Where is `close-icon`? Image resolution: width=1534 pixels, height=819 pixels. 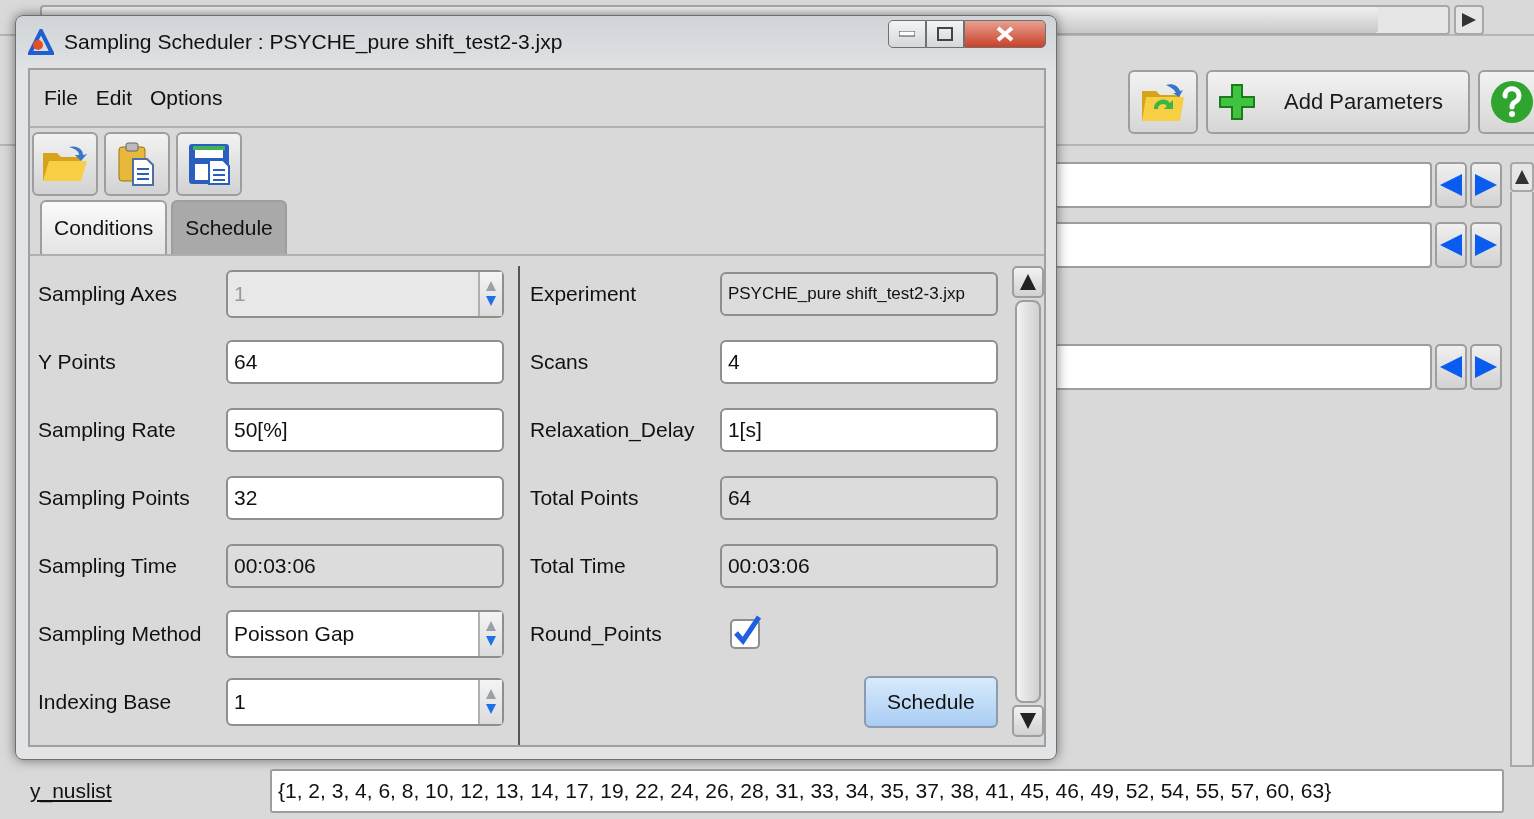 close-icon is located at coordinates (1005, 34).